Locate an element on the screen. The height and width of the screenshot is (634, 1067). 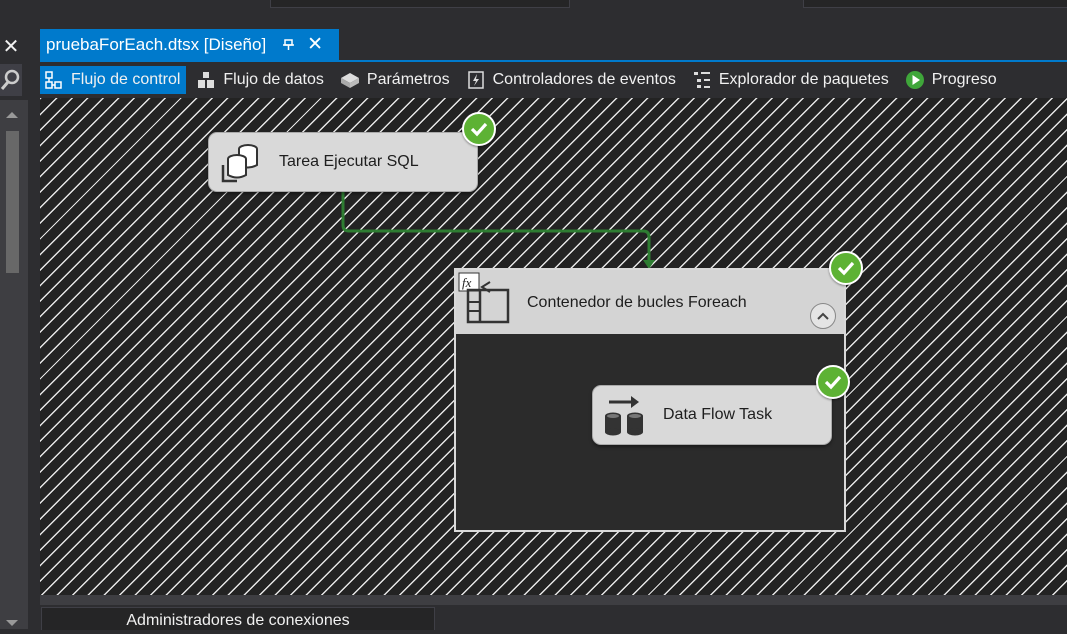
task-execute-sql: Tarea Ejecutar SQL is located at coordinates (343, 162).